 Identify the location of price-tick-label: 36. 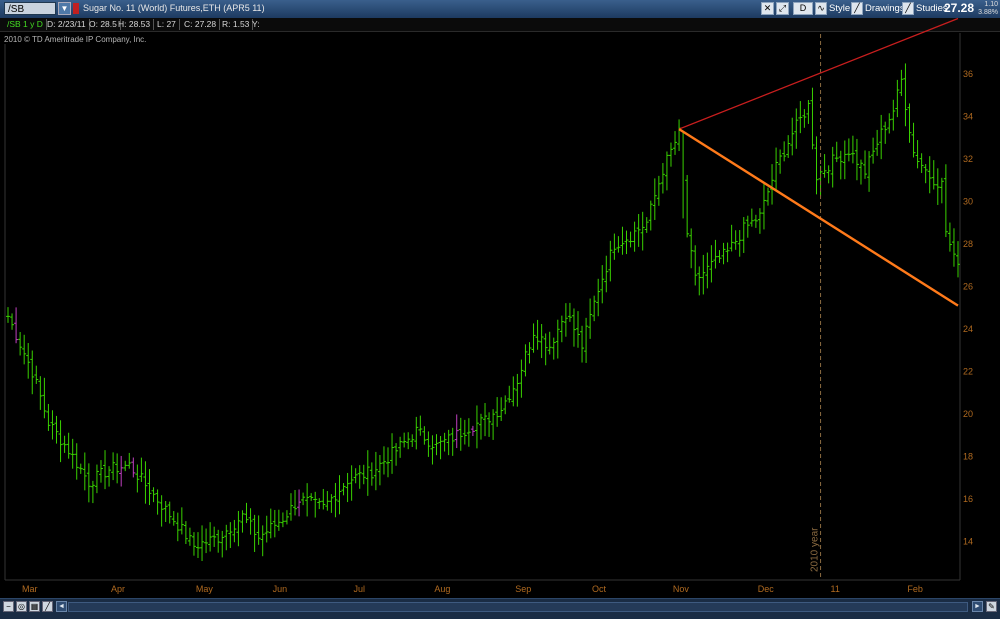
(968, 74).